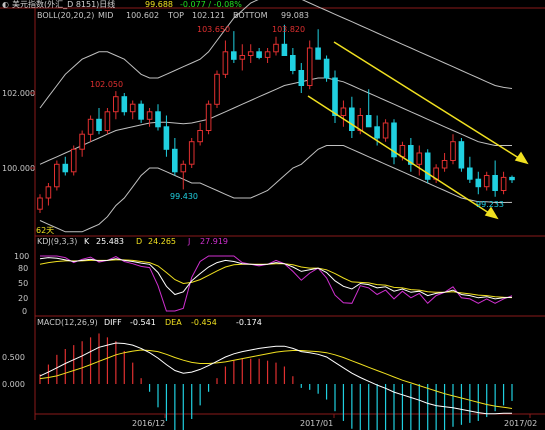 Image resolution: width=545 pixels, height=430 pixels. What do you see at coordinates (175, 15) in the screenshot?
I see `boll-top-label: TOP` at bounding box center [175, 15].